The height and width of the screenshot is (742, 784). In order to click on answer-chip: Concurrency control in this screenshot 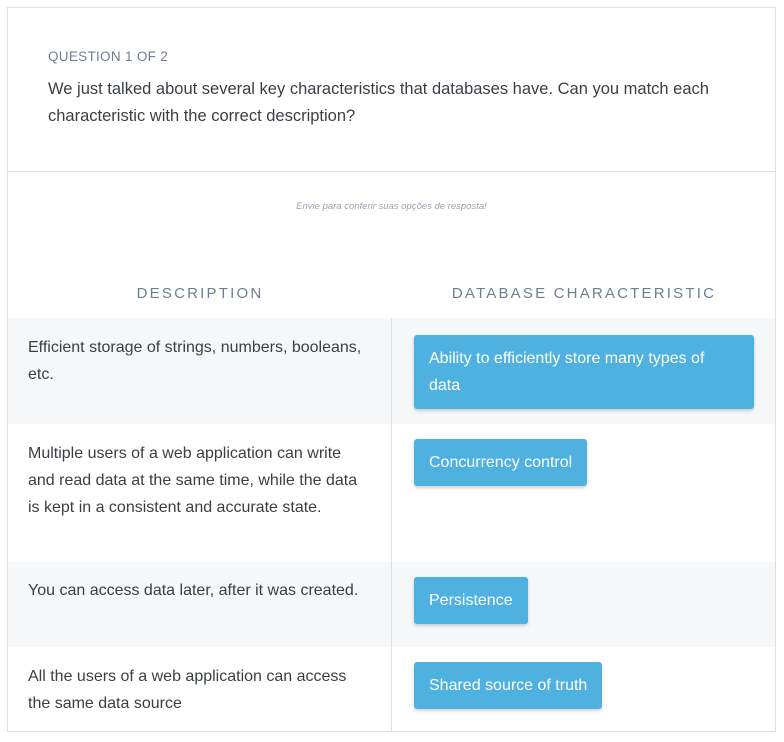, I will do `click(501, 462)`.